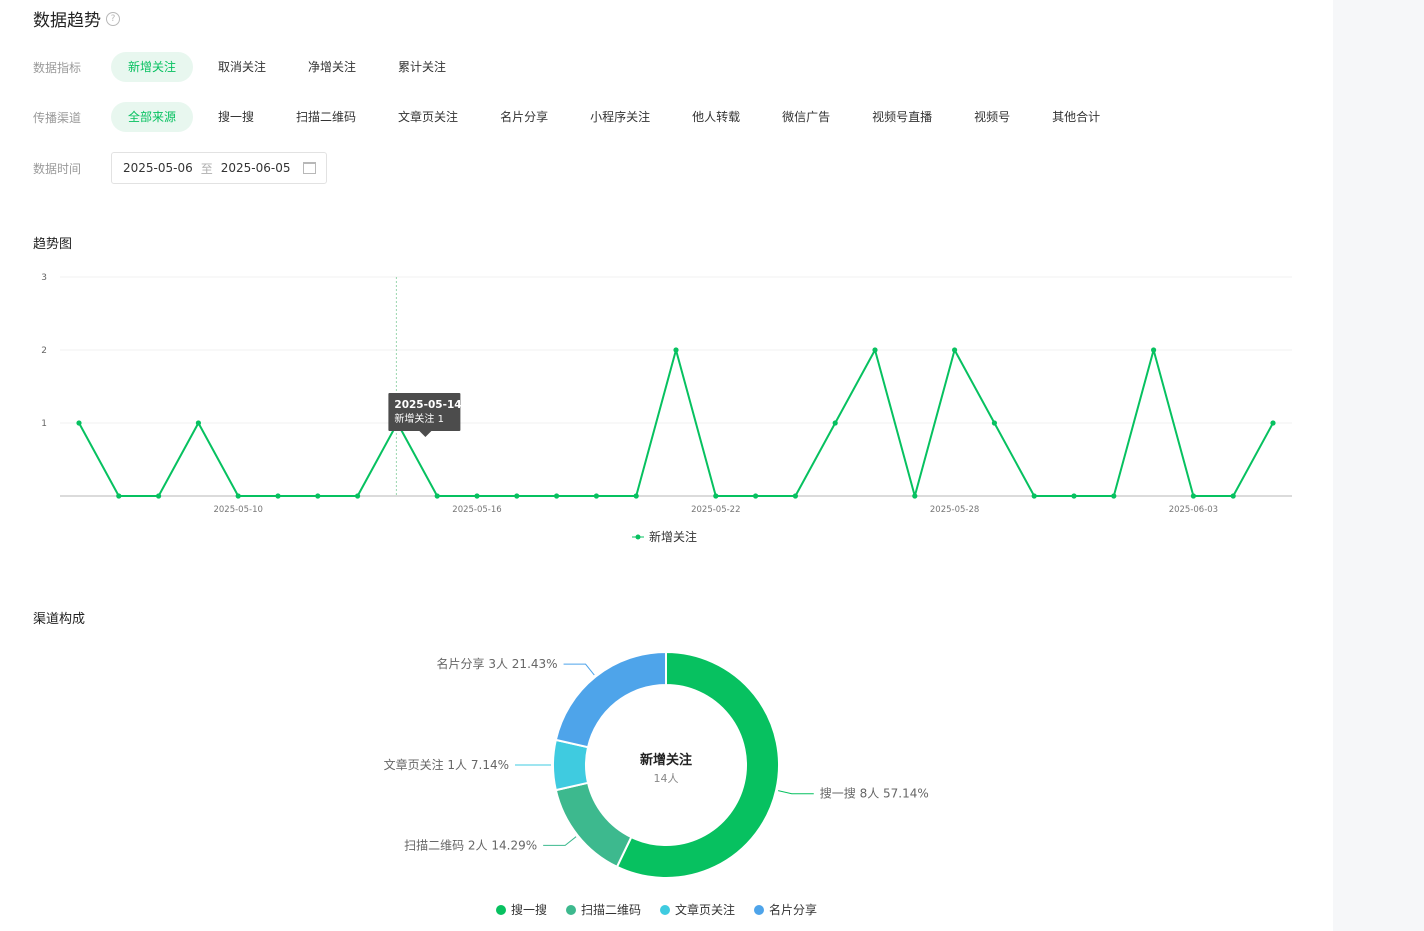 Image resolution: width=1424 pixels, height=931 pixels. I want to click on channel-chip-5: 小程序关注, so click(620, 117).